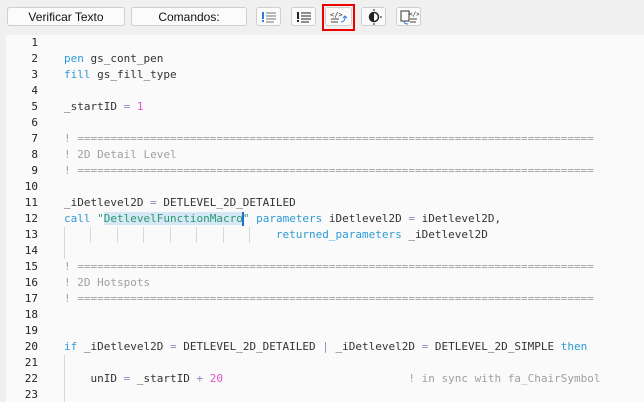 This screenshot has width=644, height=402. I want to click on line-number: 20, so click(31, 346).